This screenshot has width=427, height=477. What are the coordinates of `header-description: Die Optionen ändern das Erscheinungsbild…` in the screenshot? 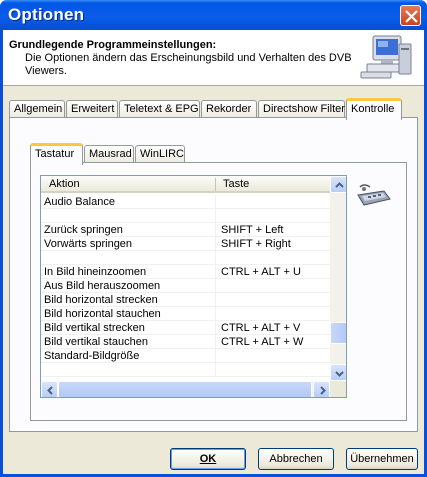 It's located at (188, 64).